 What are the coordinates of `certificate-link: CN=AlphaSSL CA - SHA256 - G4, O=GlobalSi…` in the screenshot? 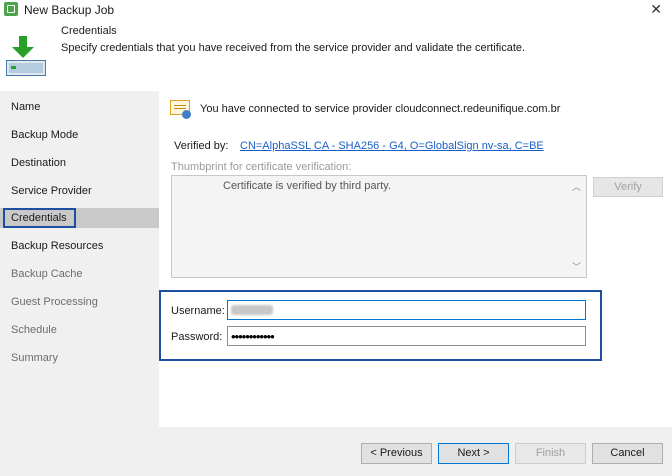 It's located at (392, 146).